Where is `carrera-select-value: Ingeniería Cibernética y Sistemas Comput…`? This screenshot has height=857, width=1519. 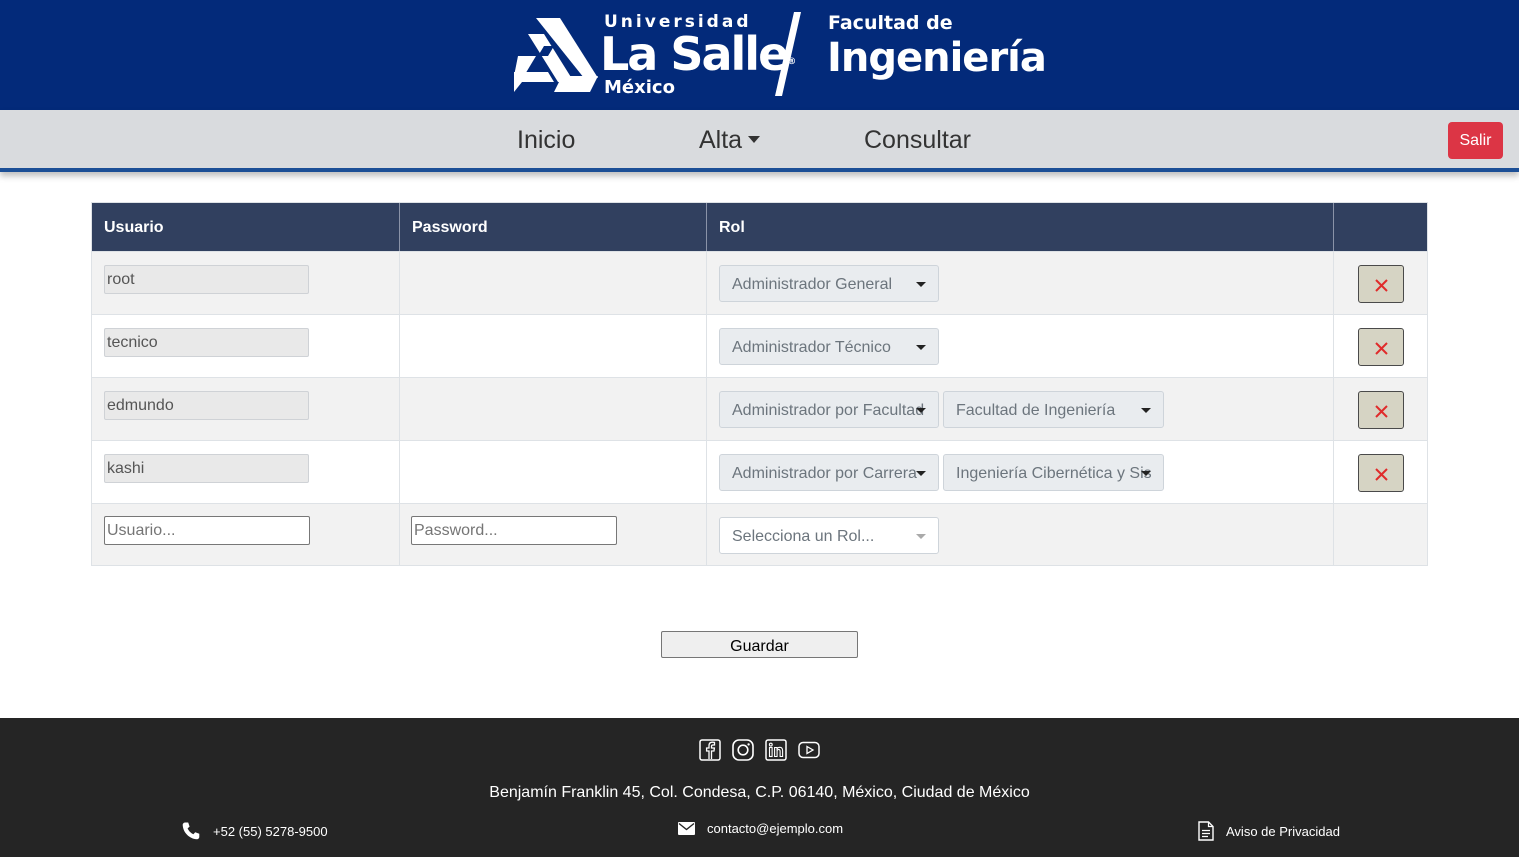 carrera-select-value: Ingeniería Cibernética y Sistemas Comput… is located at coordinates (1053, 473).